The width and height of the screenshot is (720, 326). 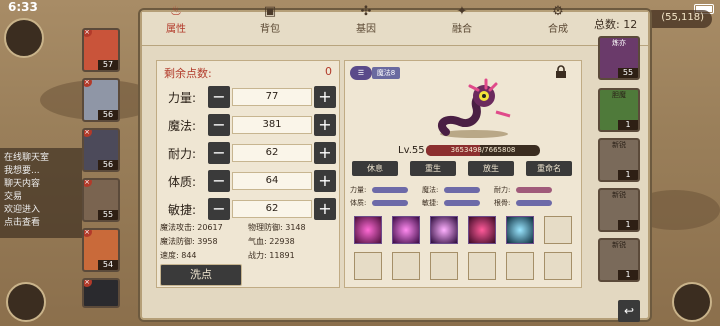 I want to click on growth-label: 根骨:, so click(x=502, y=203).